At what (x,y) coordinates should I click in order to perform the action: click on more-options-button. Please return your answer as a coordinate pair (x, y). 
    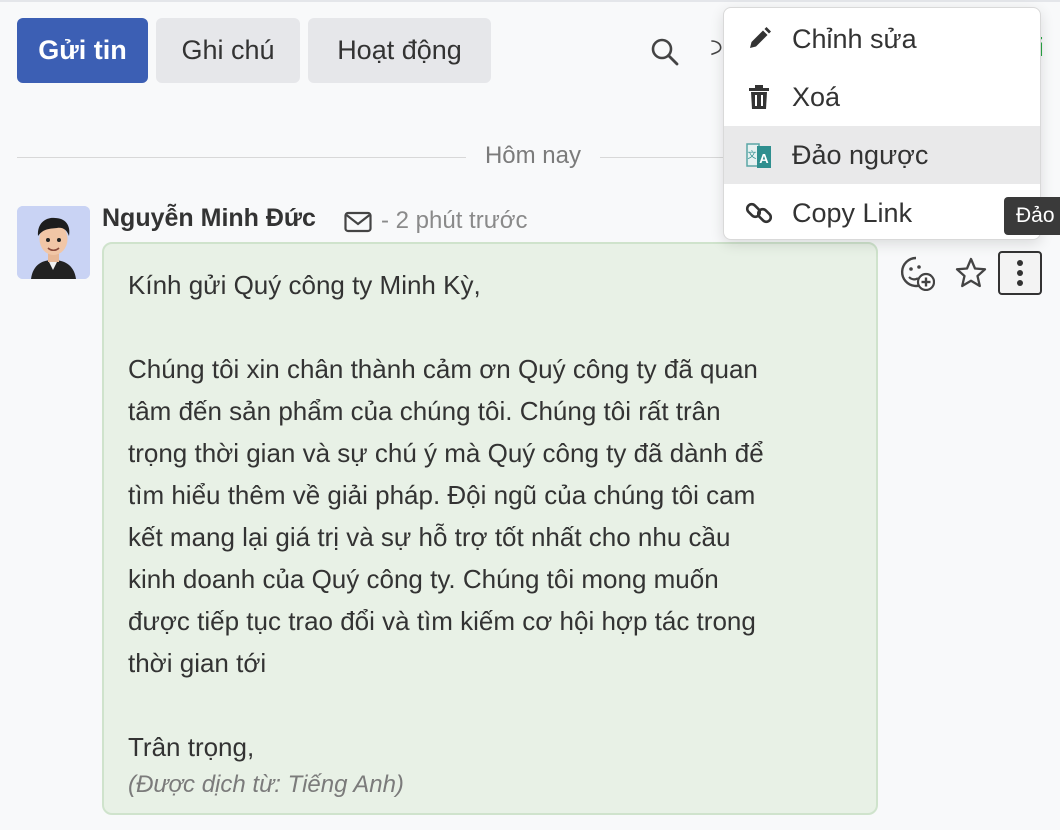
    Looking at the image, I should click on (1020, 273).